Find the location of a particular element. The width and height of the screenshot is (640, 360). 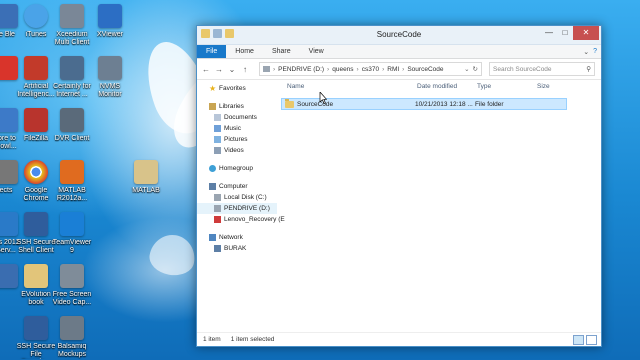

nav-homegroup: Homegroup is located at coordinates (237, 168).